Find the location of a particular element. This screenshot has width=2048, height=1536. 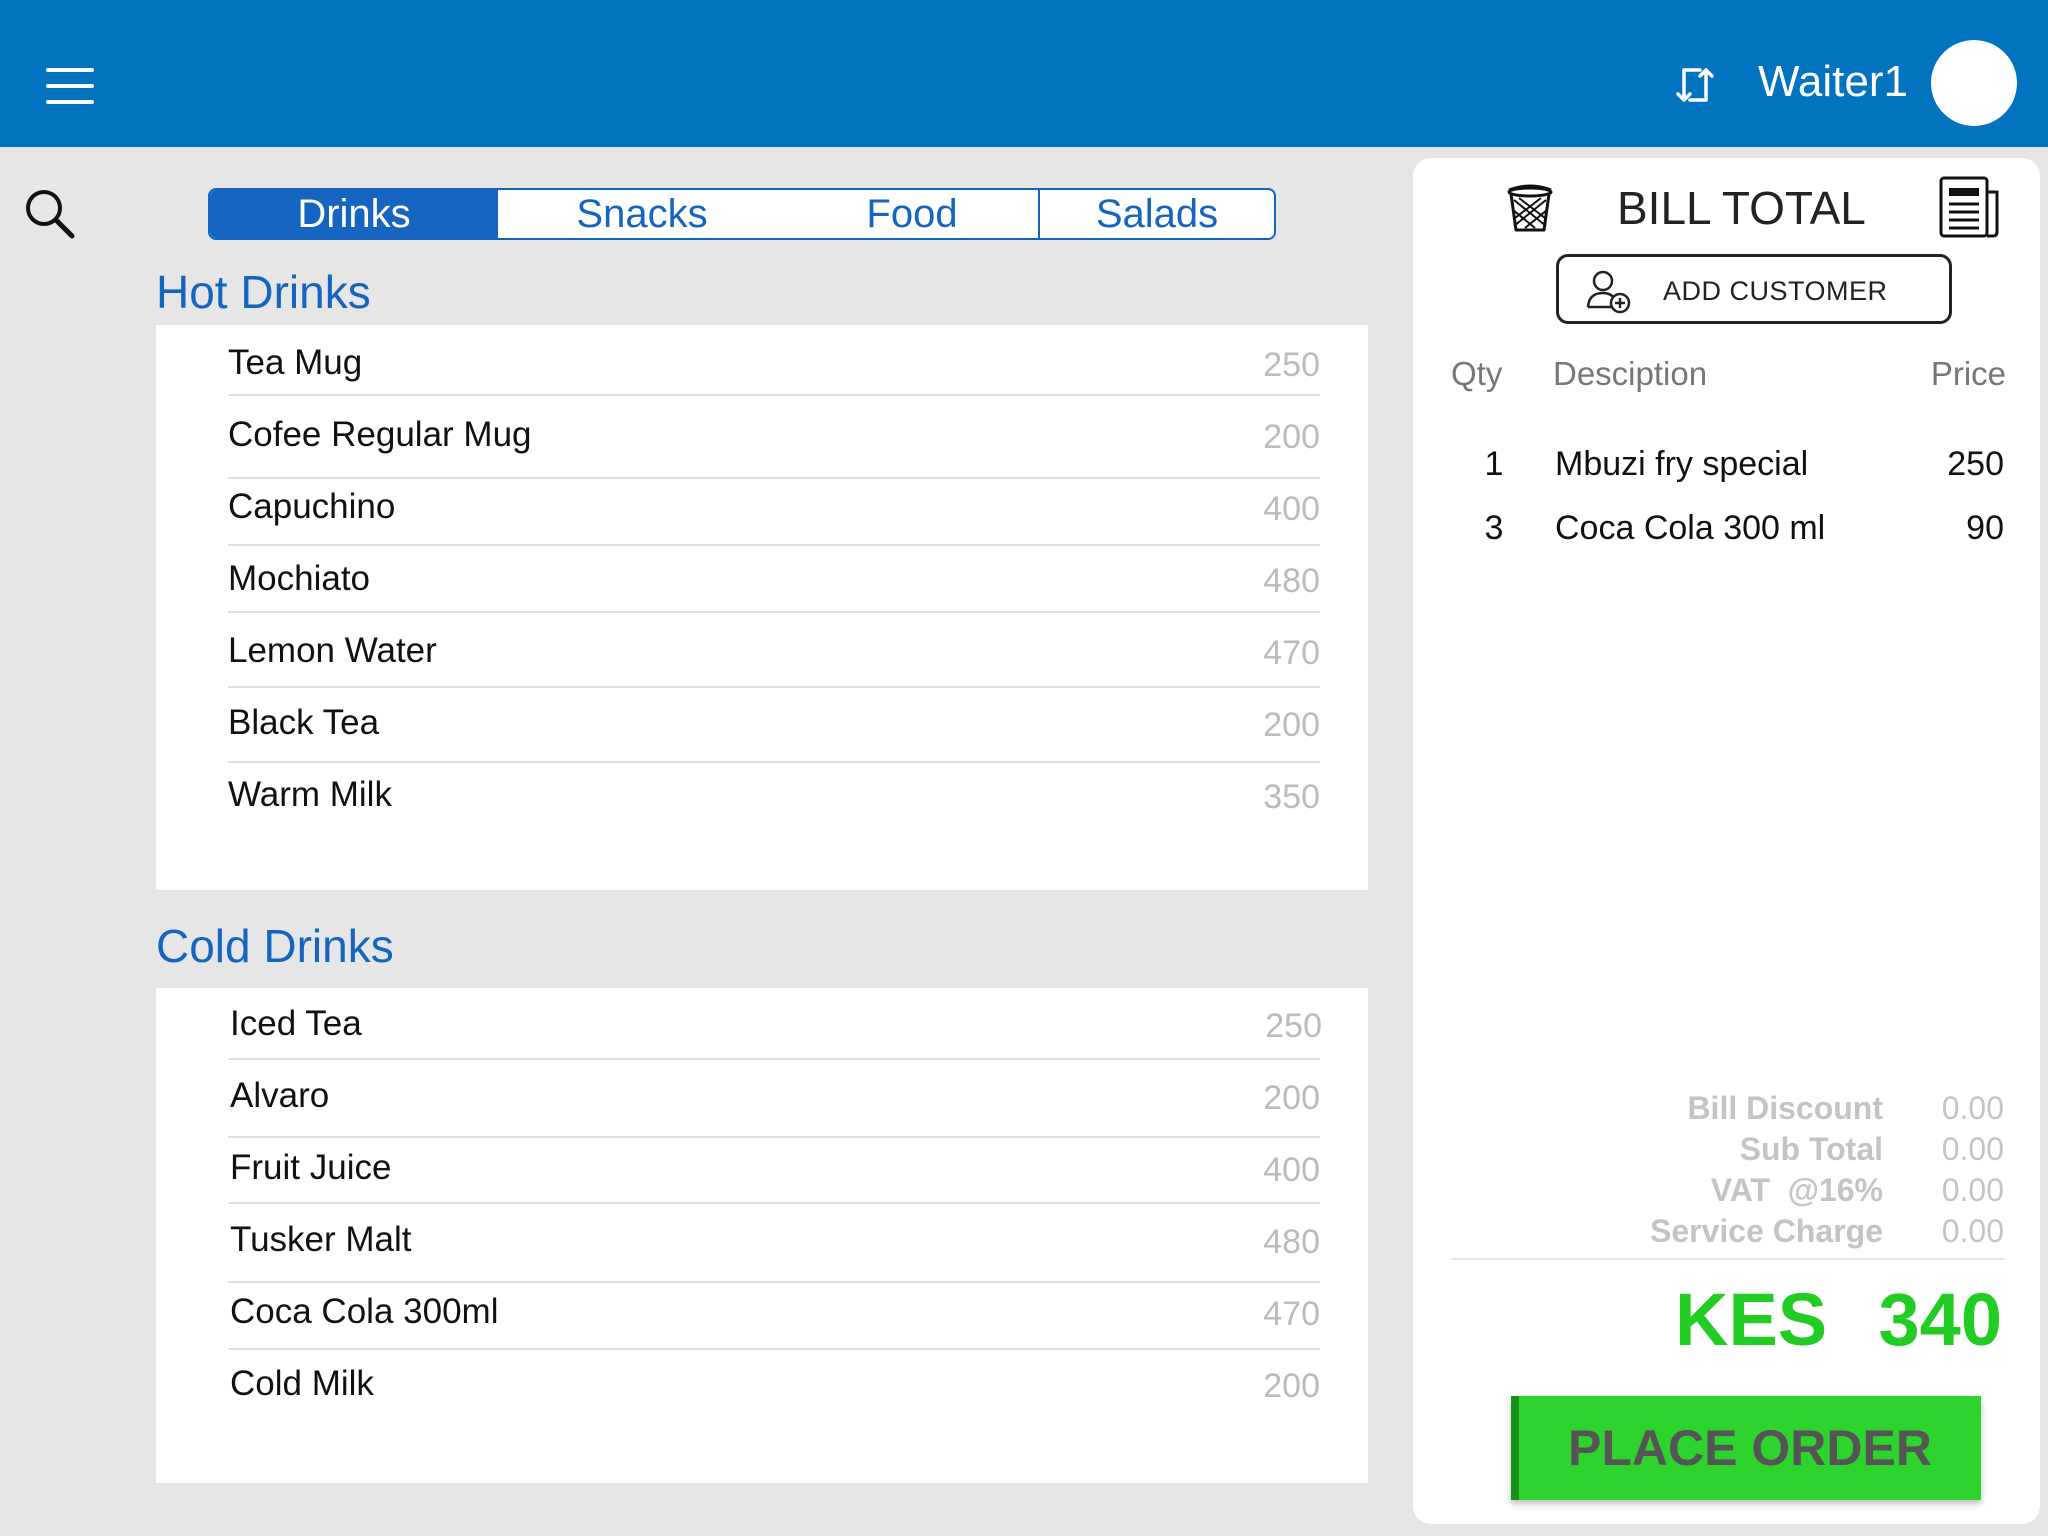

total-currency: KES is located at coordinates (1751, 1319).